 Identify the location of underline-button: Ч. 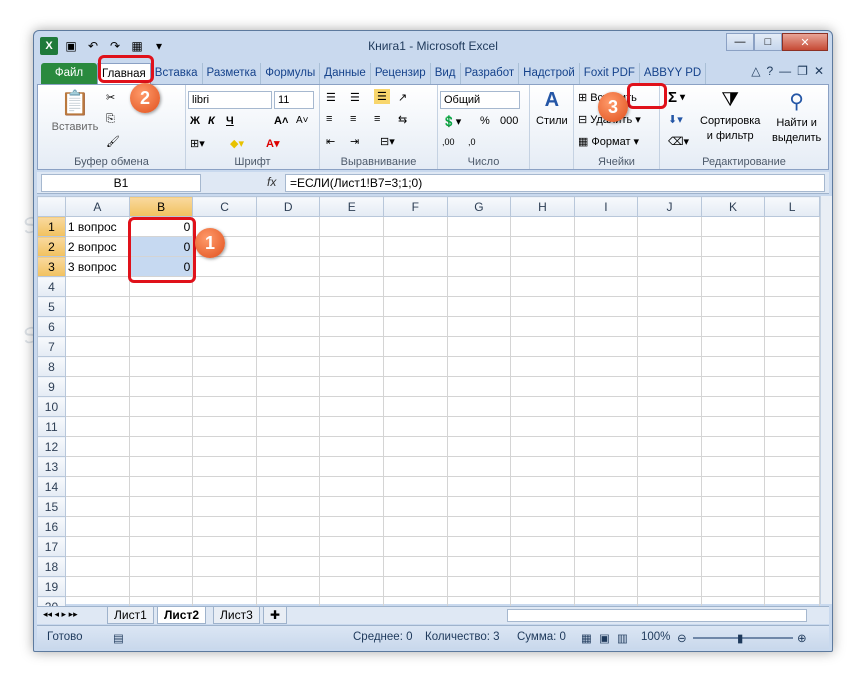
(230, 121).